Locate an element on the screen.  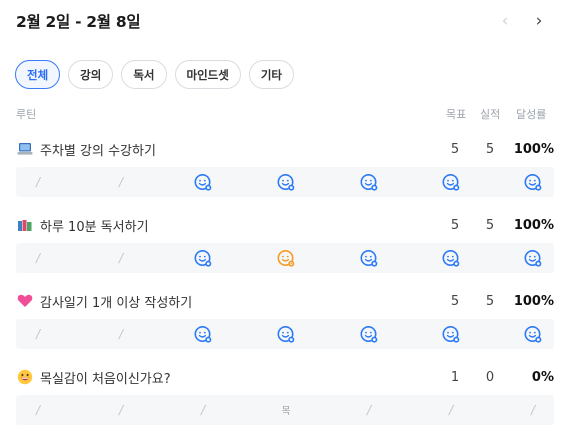
week-header: 2월 2일 - 2월 8일 ‹ › is located at coordinates (282, 21).